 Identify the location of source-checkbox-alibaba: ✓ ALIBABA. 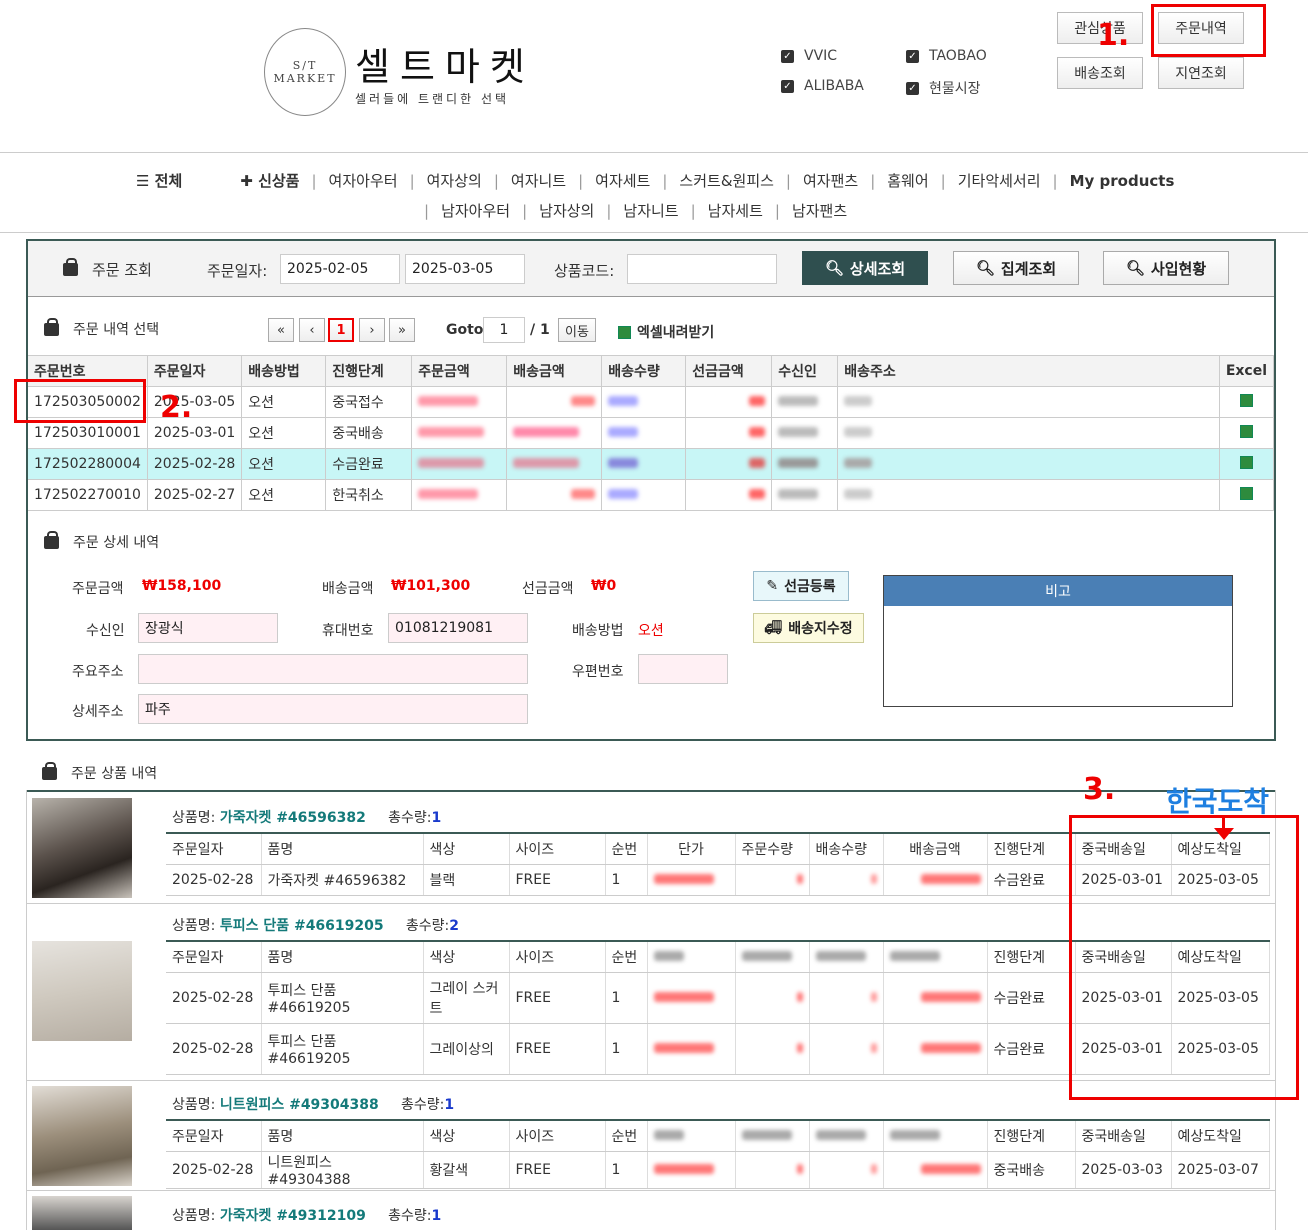
(822, 86).